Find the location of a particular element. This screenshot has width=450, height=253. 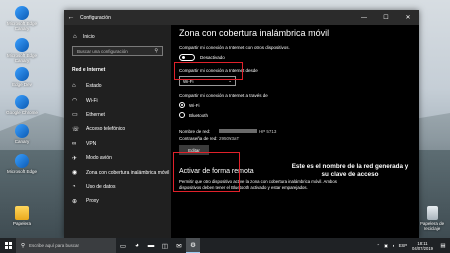

chevron-up-icon: ⌃ is located at coordinates (379, 245).